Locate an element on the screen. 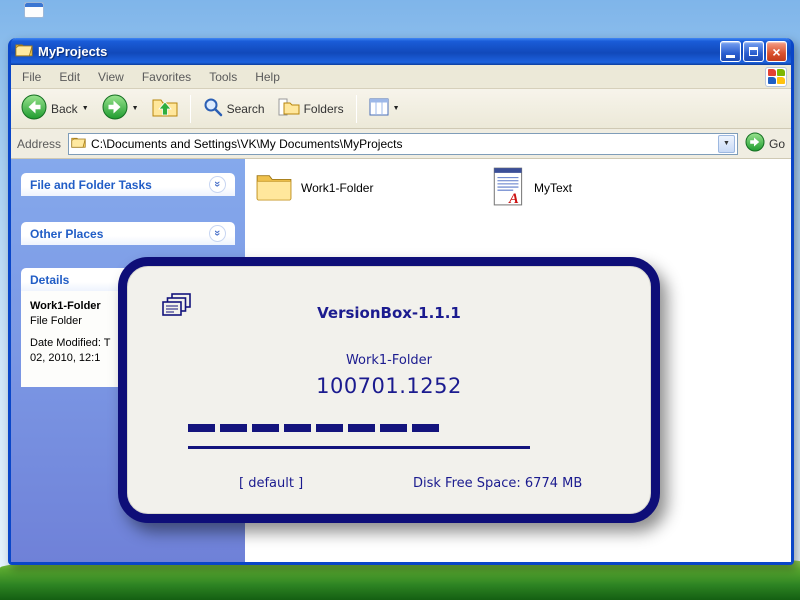  forward-dropdown-icon: ▼ is located at coordinates (135, 108).